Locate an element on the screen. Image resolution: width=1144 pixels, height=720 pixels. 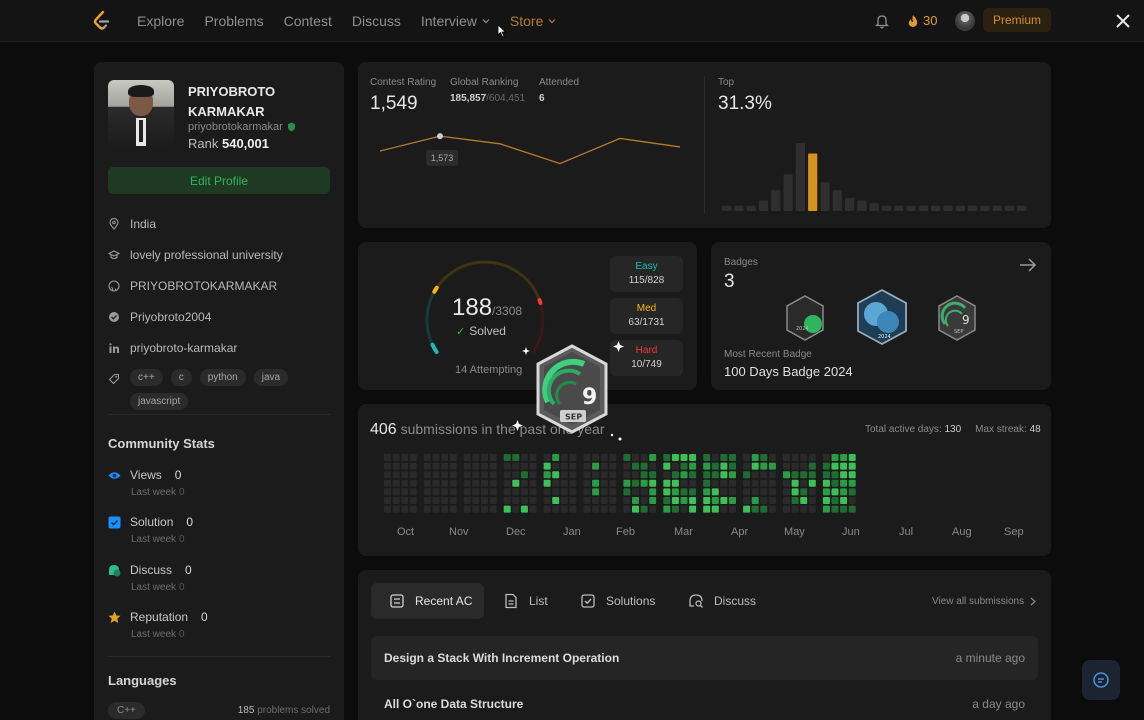
easy-label: Easy is located at coordinates (646, 266).